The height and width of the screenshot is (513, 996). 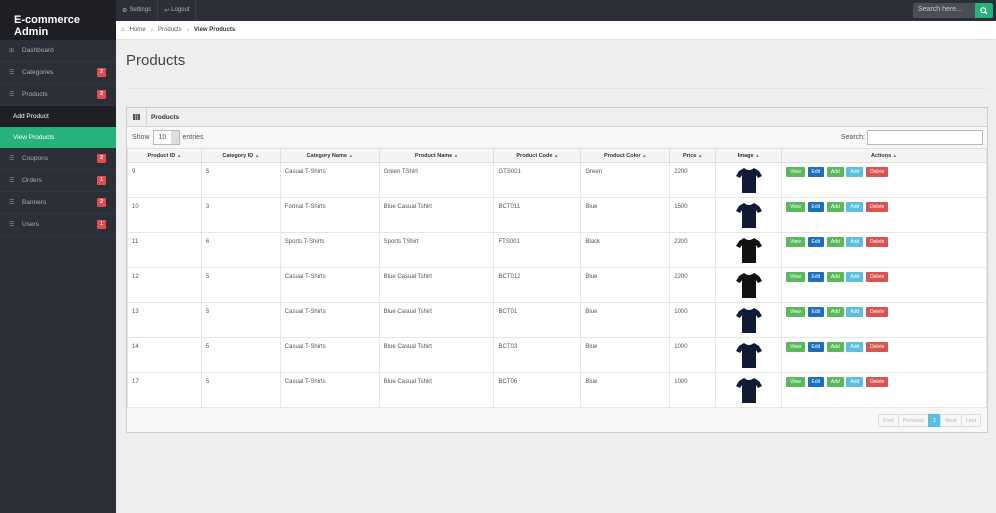 What do you see at coordinates (58, 203) in the screenshot?
I see `sidebar-item-banners: ☰ Banners 2` at bounding box center [58, 203].